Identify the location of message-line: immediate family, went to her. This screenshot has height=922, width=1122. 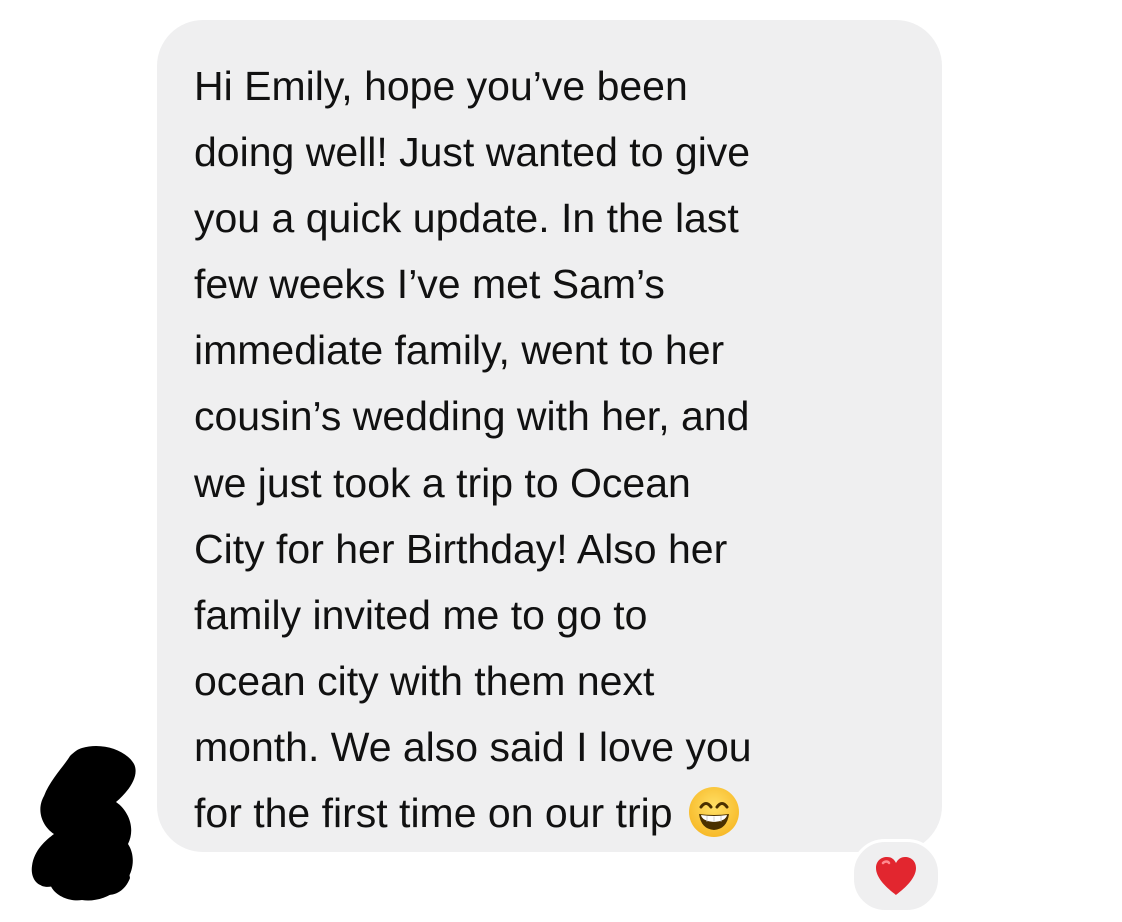
(459, 350).